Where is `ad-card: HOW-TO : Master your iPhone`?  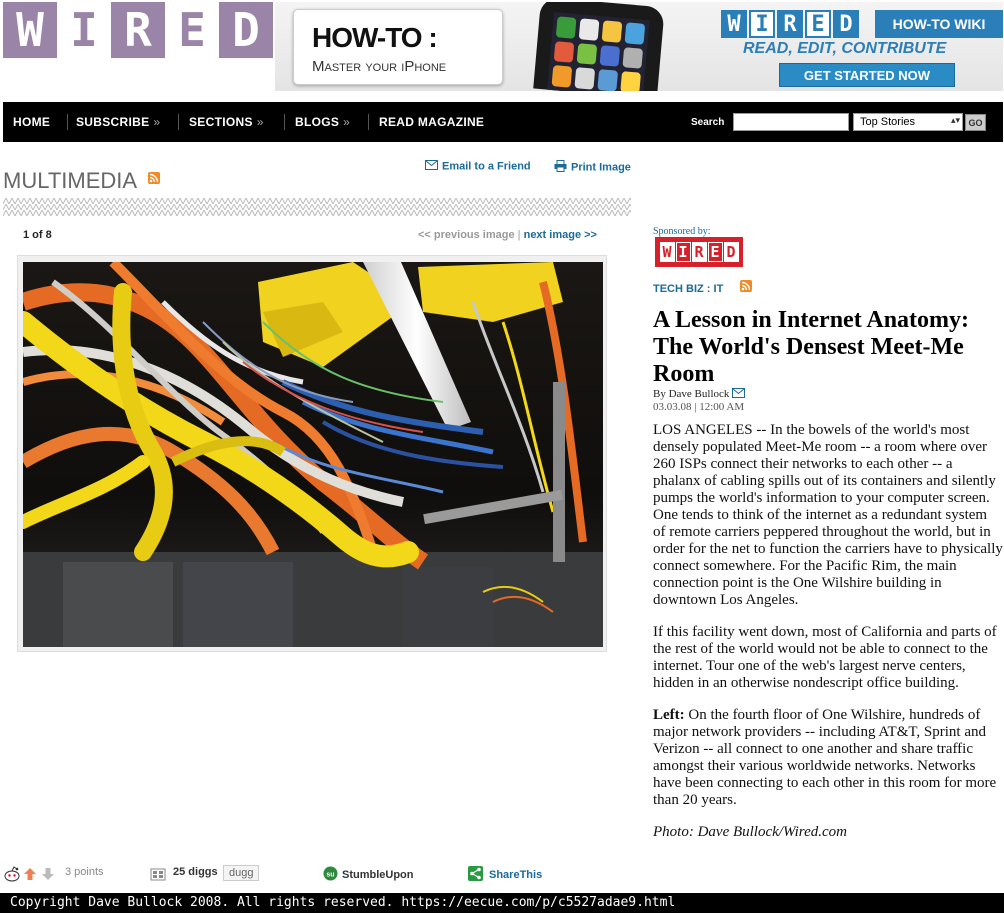
ad-card: HOW-TO : Master your iPhone is located at coordinates (398, 47).